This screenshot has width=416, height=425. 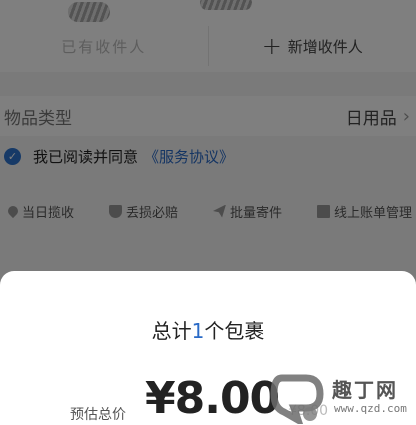 I want to click on watermark-logo-icon, so click(x=297, y=399).